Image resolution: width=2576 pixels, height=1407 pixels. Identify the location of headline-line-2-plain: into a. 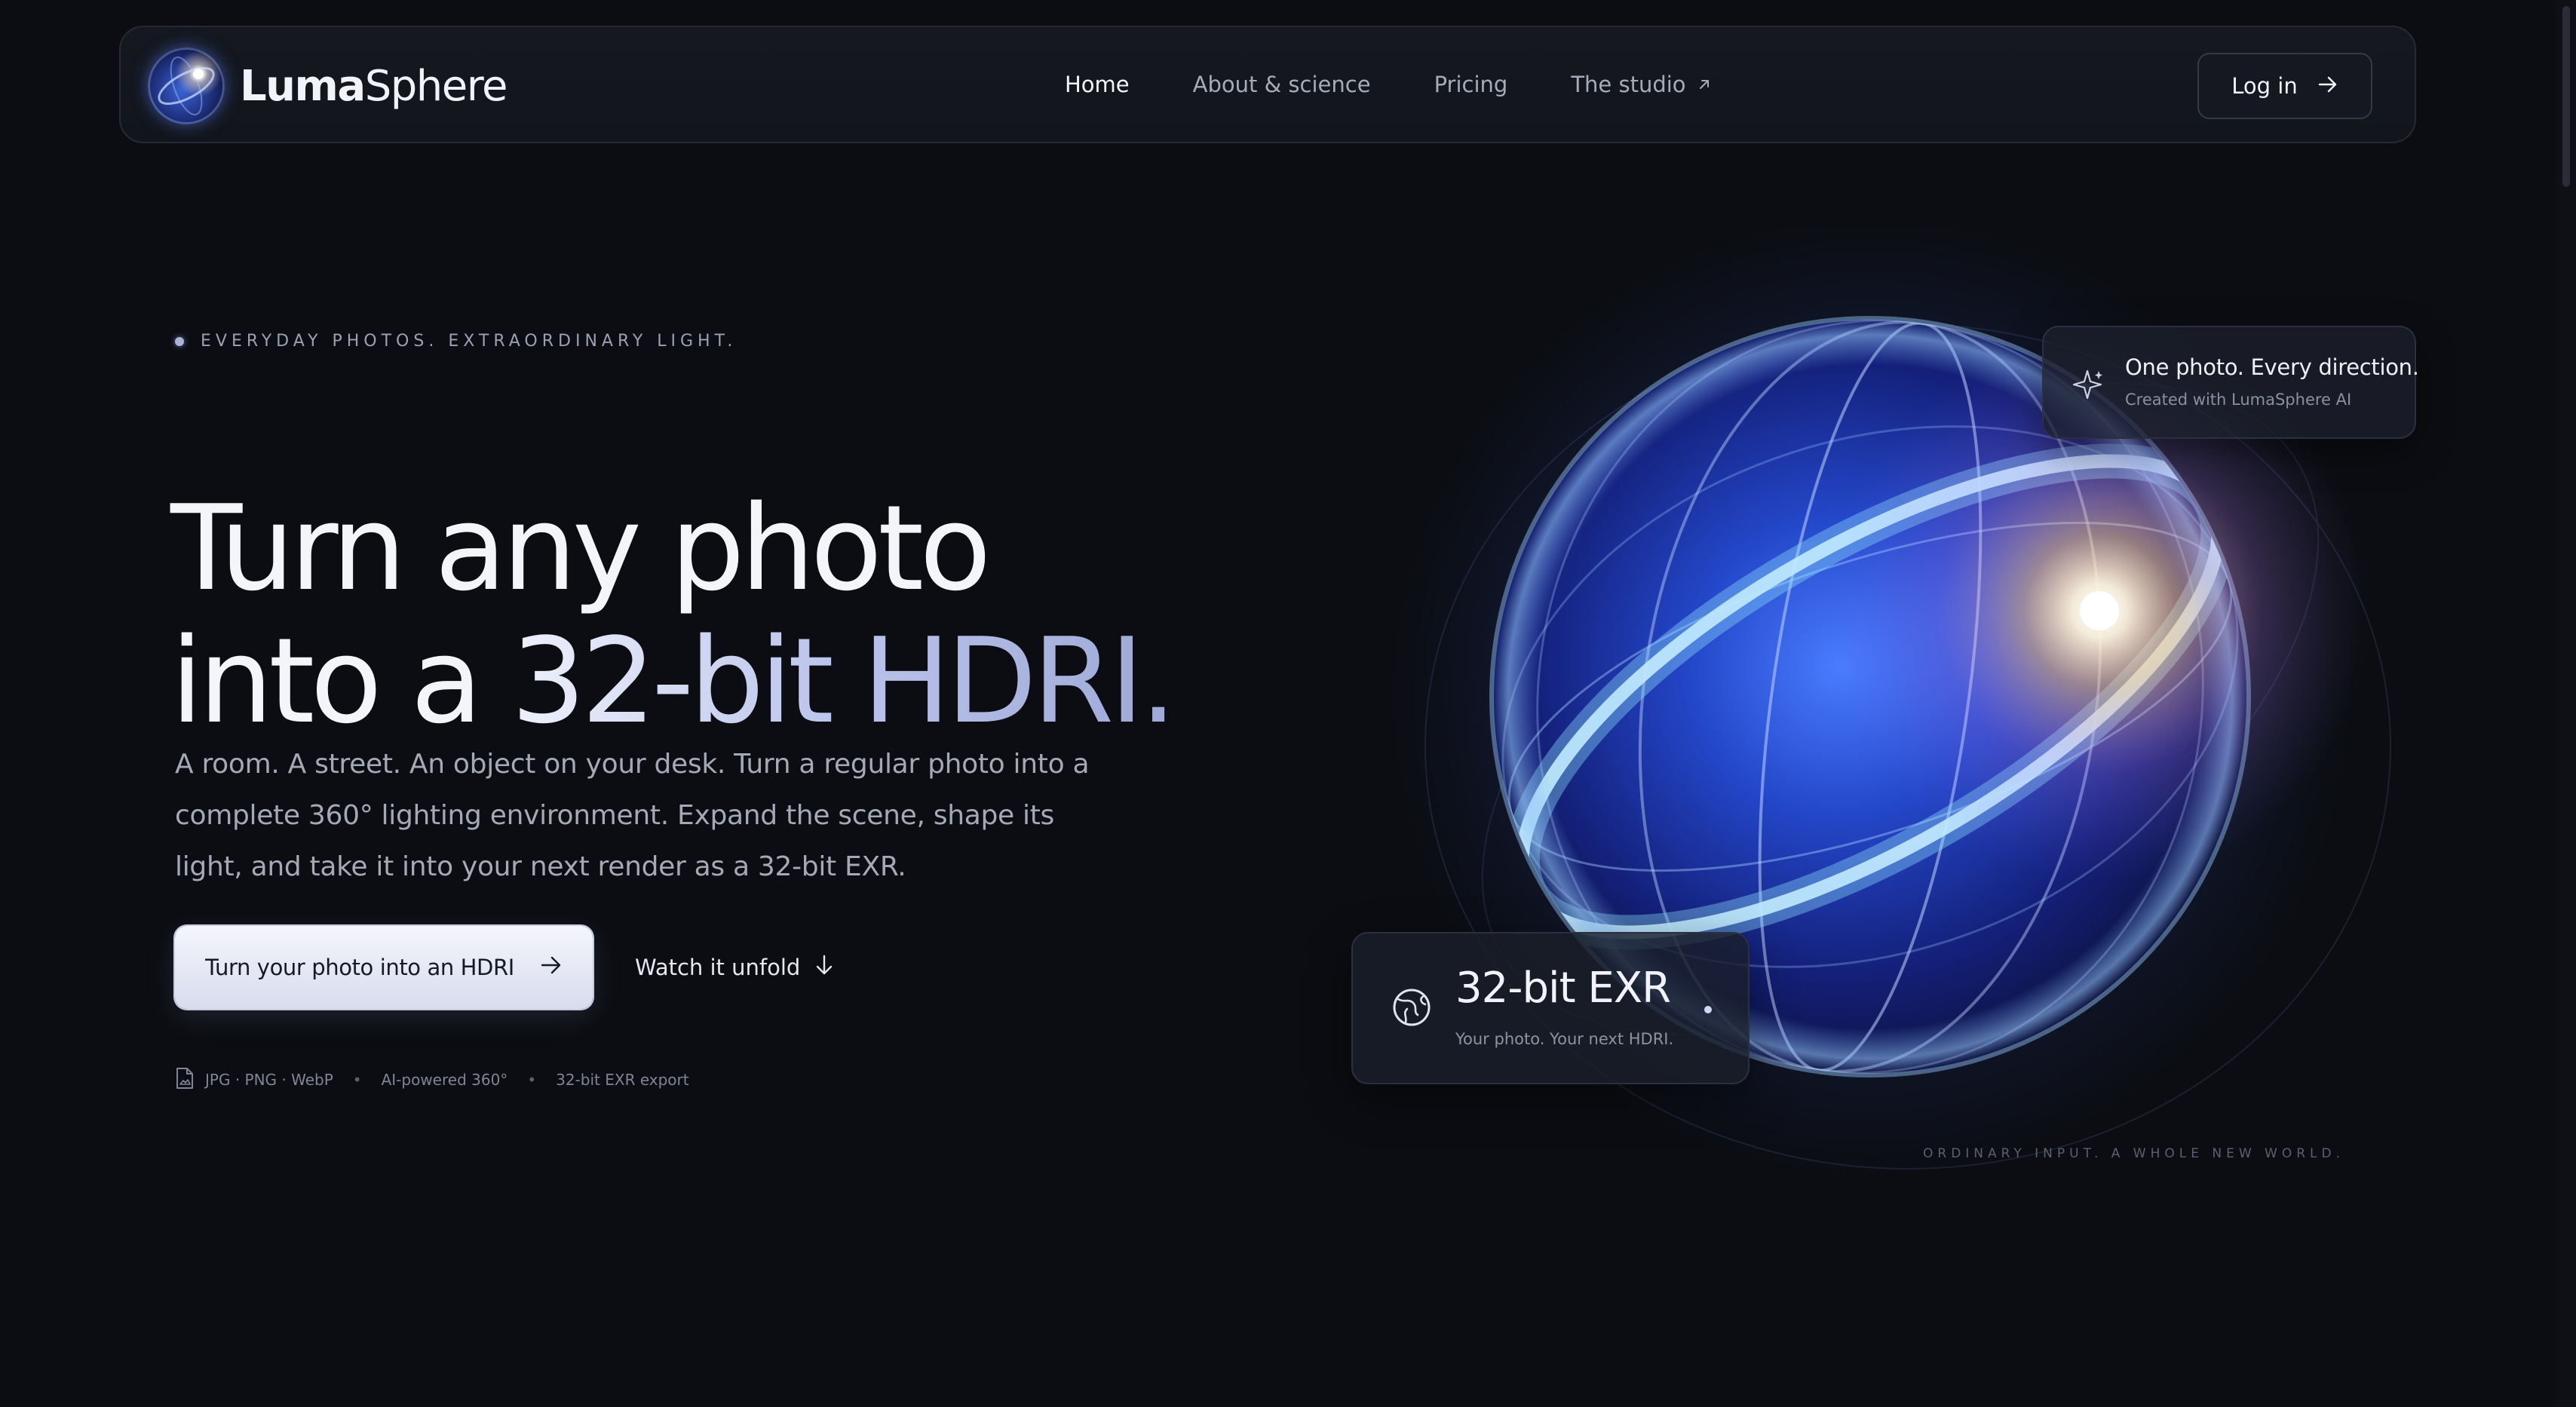
(340, 680).